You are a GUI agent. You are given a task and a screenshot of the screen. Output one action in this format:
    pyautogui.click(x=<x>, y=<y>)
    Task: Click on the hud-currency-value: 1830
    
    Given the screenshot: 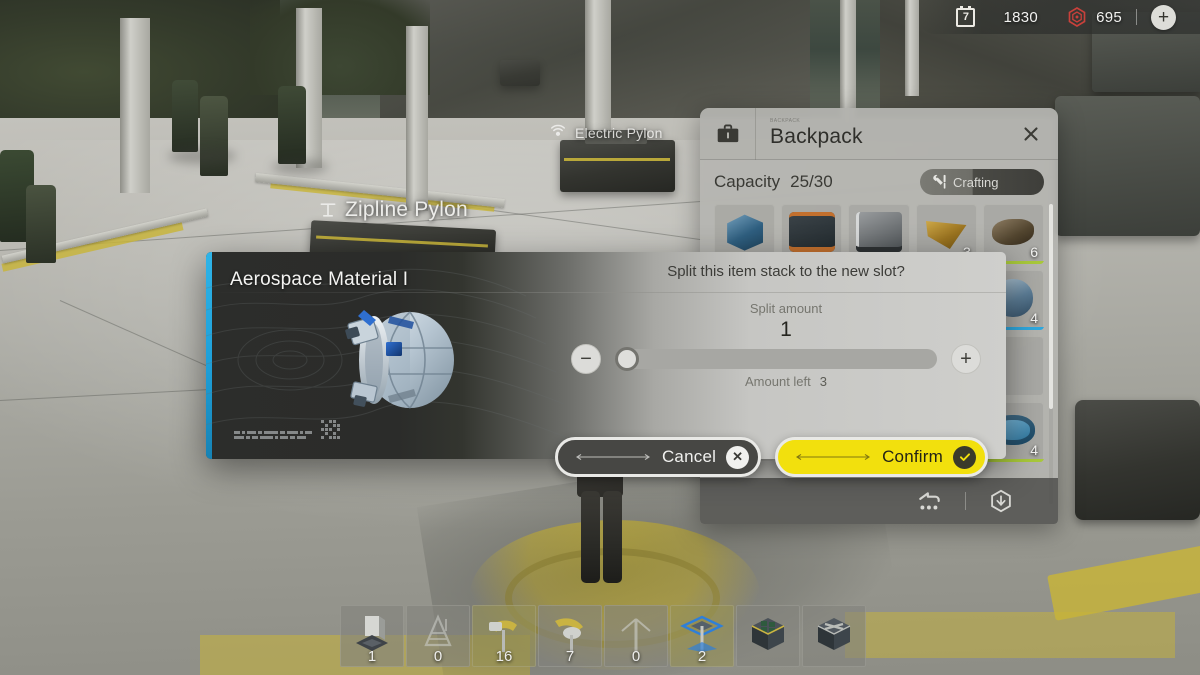 What is the action you would take?
    pyautogui.click(x=1021, y=17)
    